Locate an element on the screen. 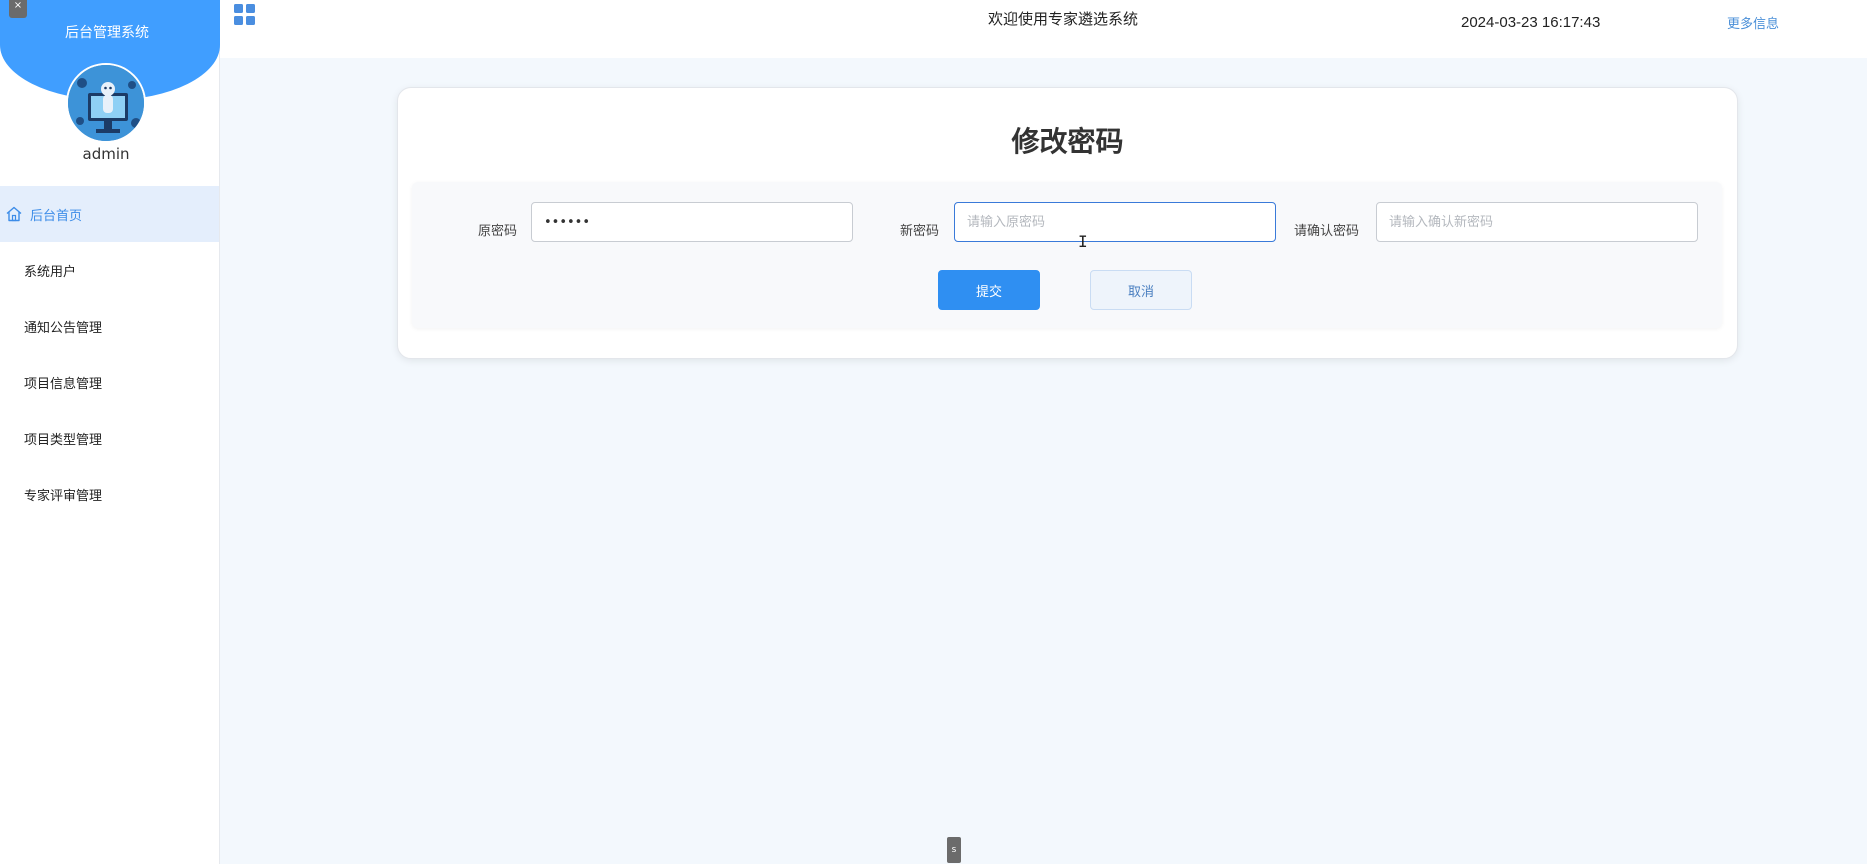 This screenshot has height=864, width=1867. sidebar-item-label: 后台首页 is located at coordinates (56, 216).